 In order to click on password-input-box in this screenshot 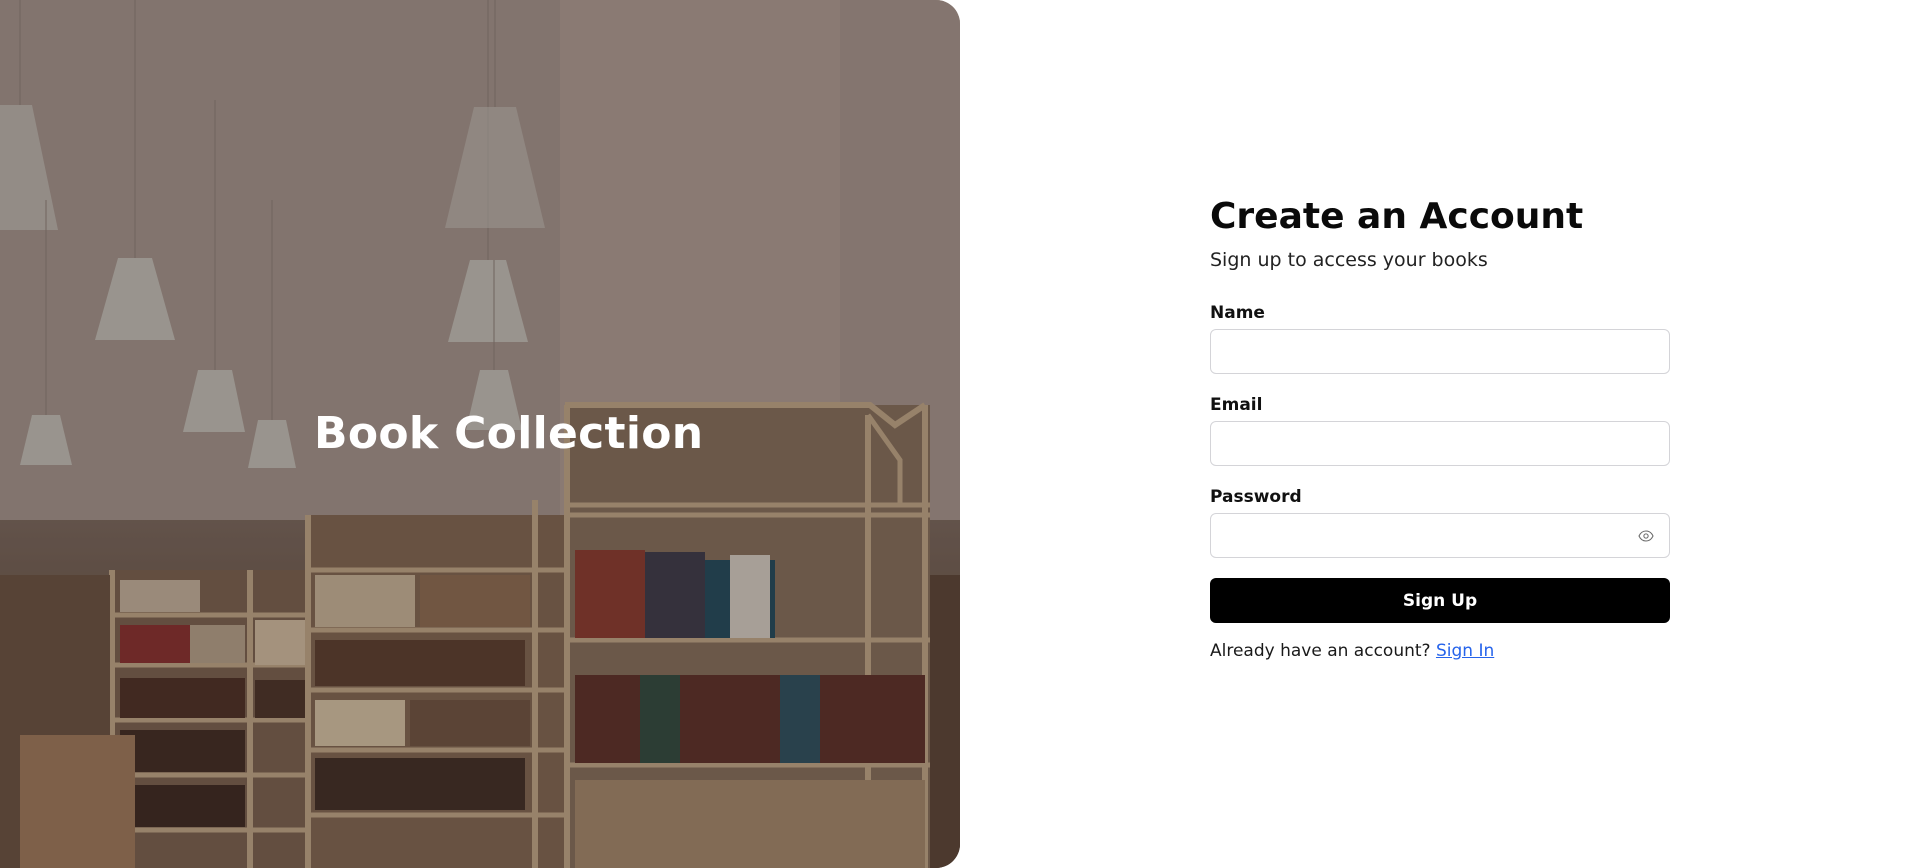, I will do `click(1440, 535)`.